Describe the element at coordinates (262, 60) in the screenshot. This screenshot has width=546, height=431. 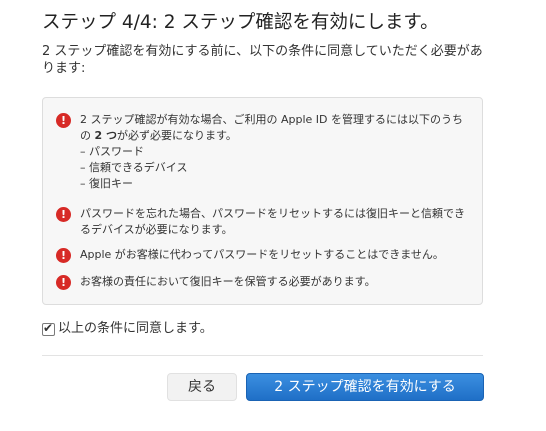
I see `intro-text: 2 ステップ確認を有効にする前に、以下の条件に同意していただく必要があります:` at that location.